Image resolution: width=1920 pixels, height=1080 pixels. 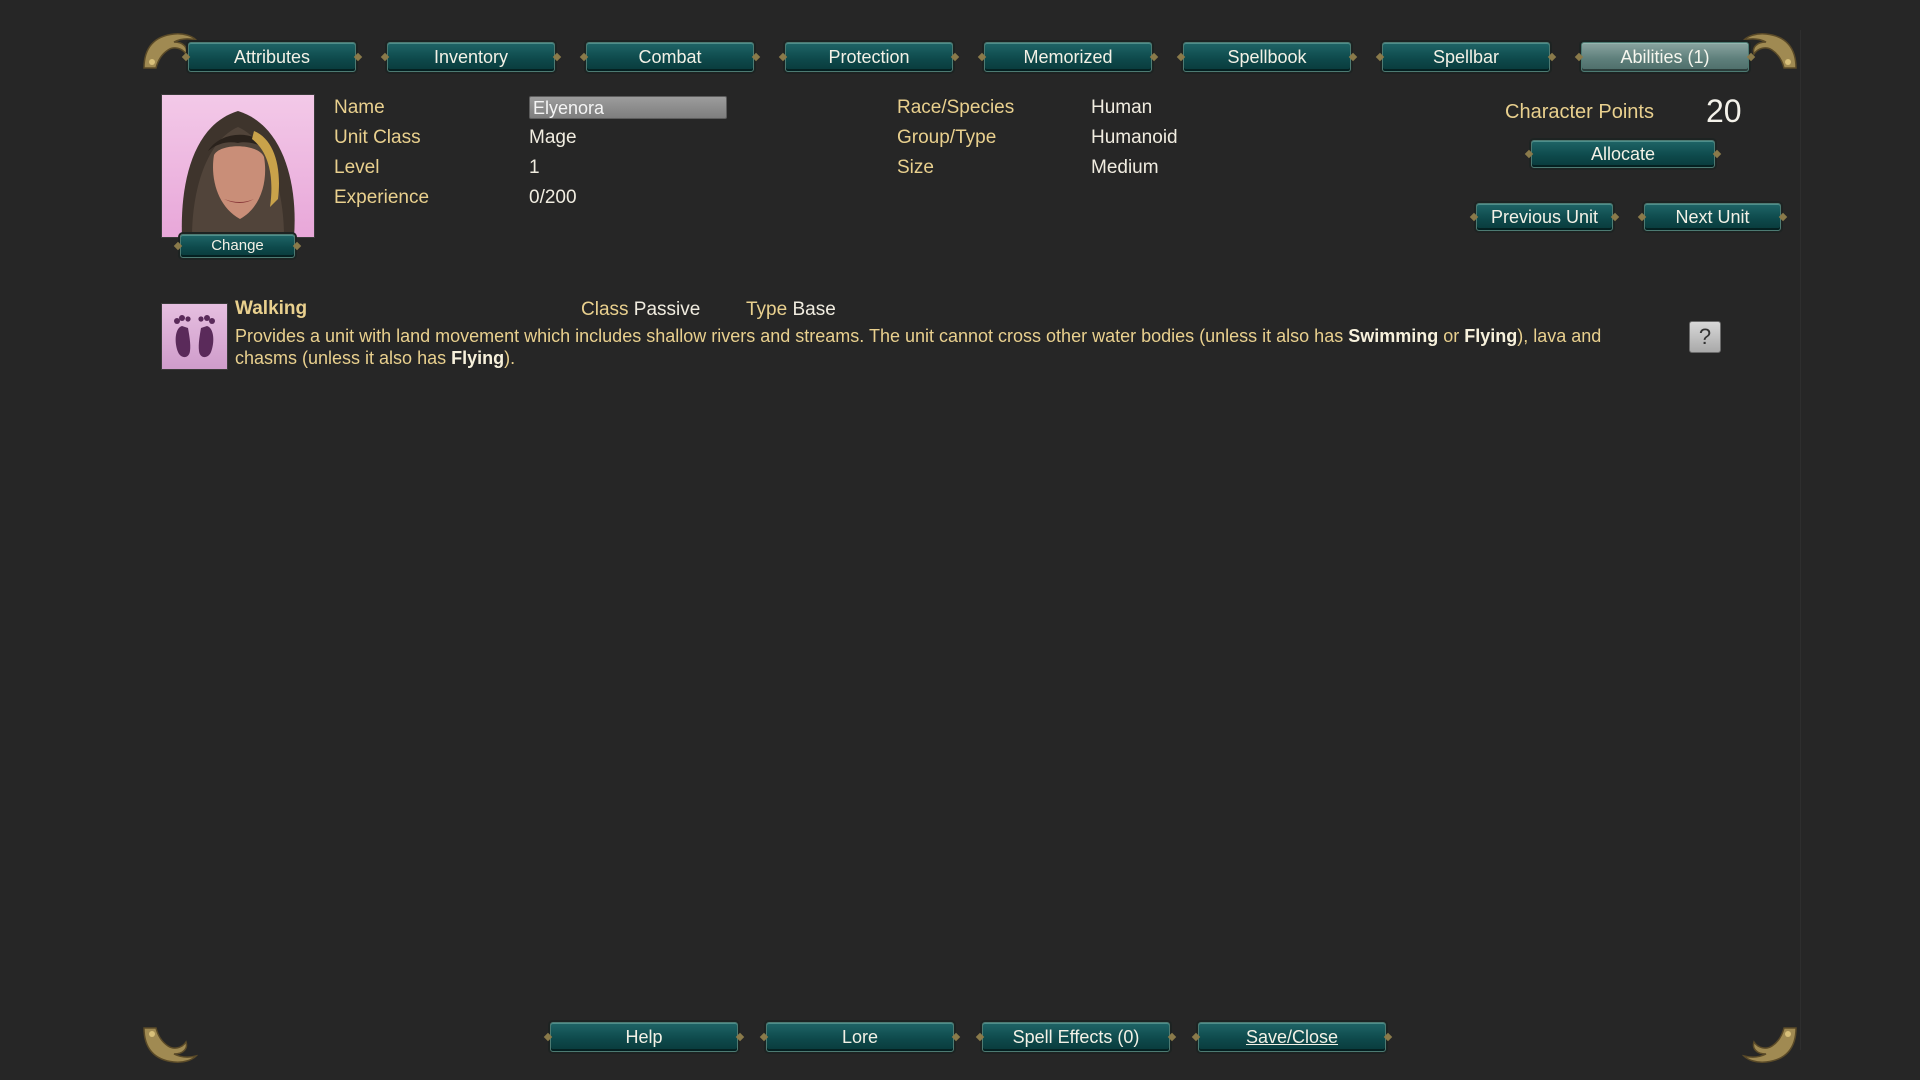 I want to click on character-portrait, so click(x=238, y=166).